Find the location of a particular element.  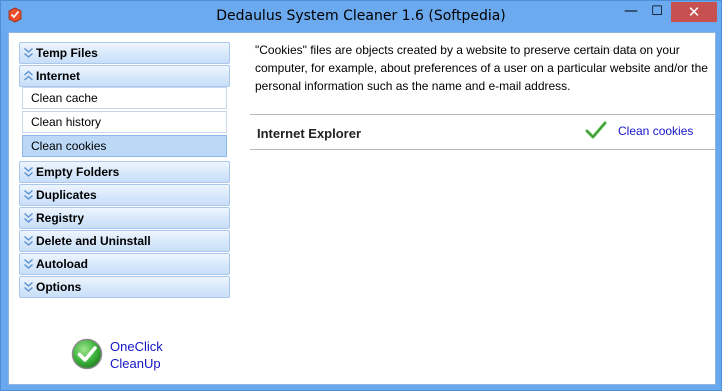

divider-top is located at coordinates (482, 114).